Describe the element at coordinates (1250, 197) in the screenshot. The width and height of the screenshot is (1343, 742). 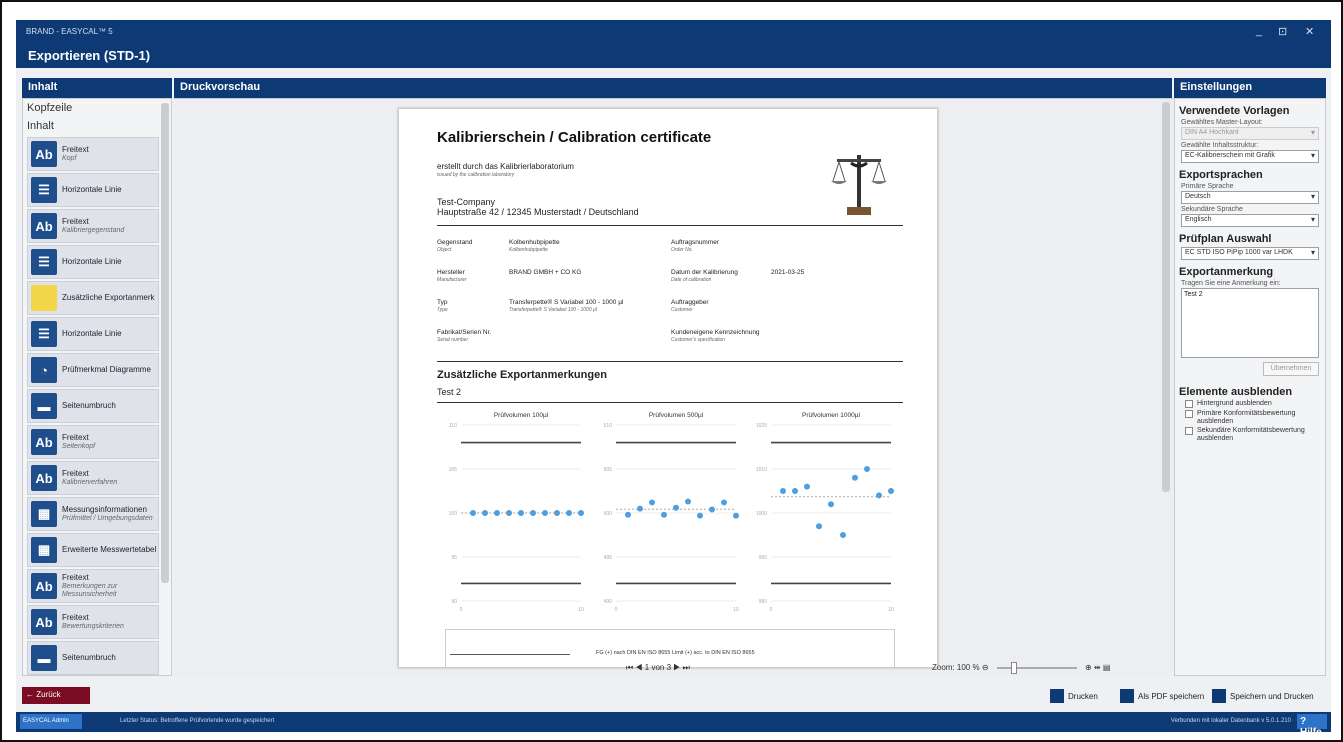
I see `primary-language-select: Deutsch` at that location.